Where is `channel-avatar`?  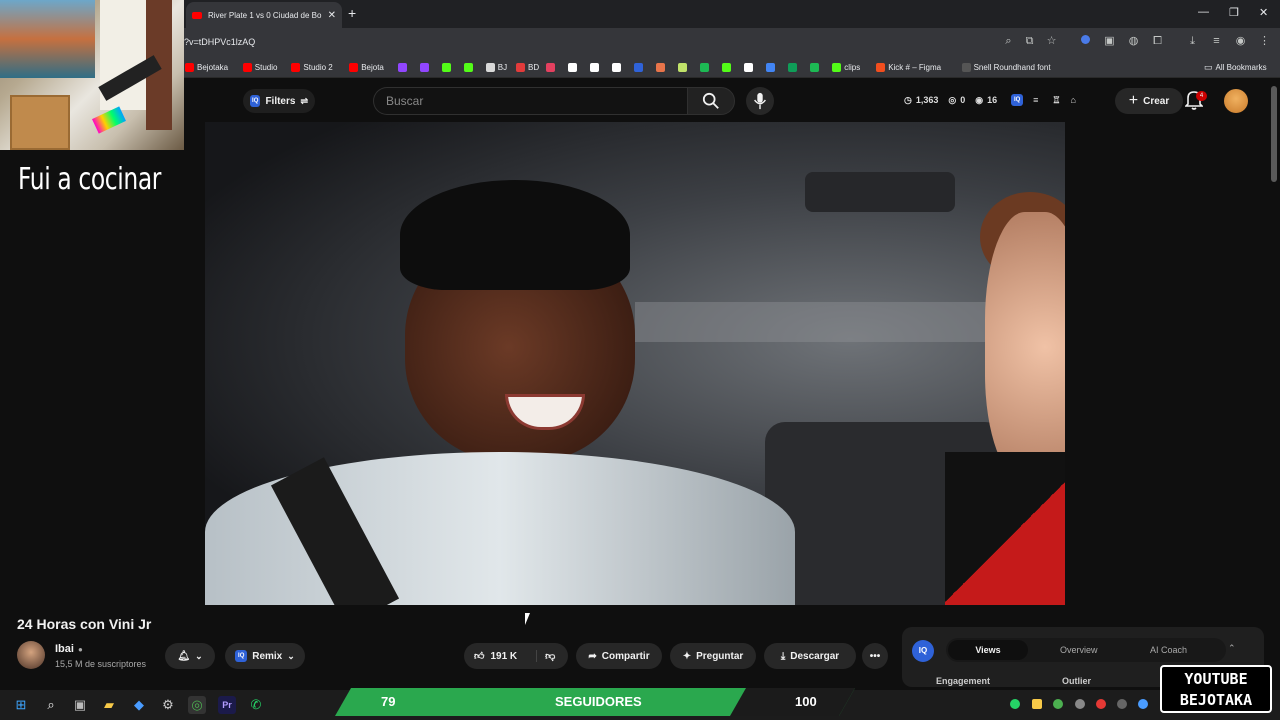 channel-avatar is located at coordinates (31, 655).